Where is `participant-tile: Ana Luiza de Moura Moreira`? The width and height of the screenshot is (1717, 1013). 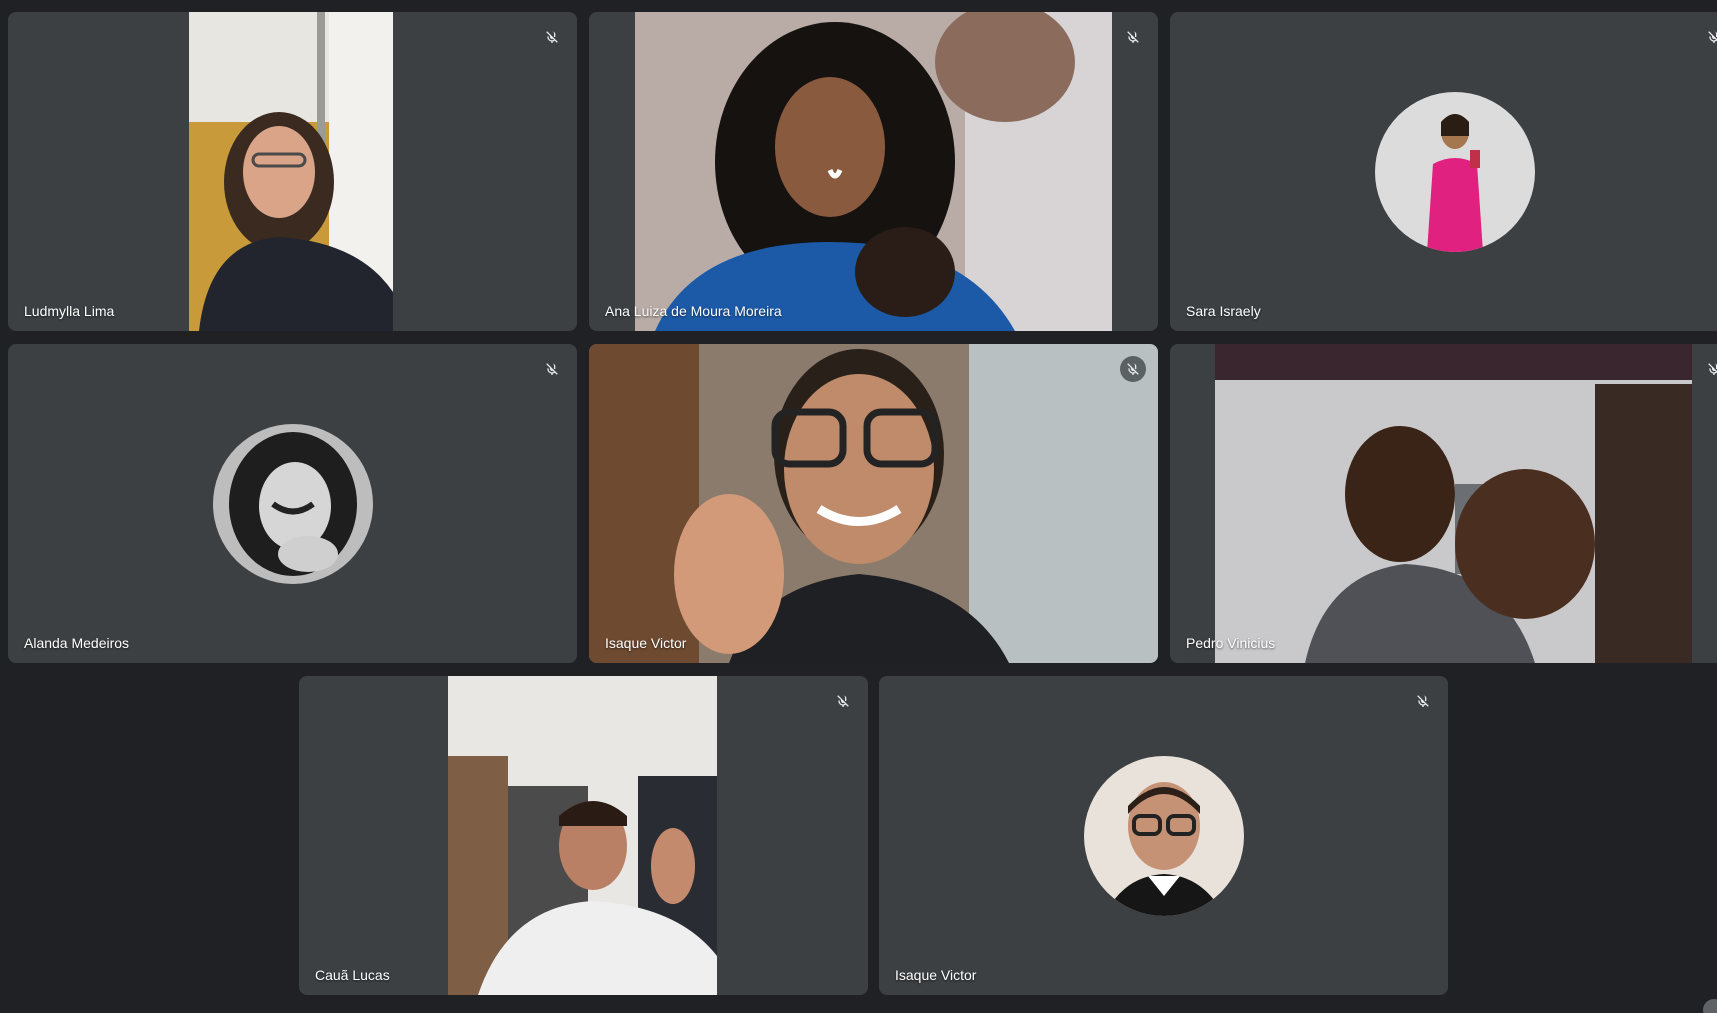
participant-tile: Ana Luiza de Moura Moreira is located at coordinates (873, 171).